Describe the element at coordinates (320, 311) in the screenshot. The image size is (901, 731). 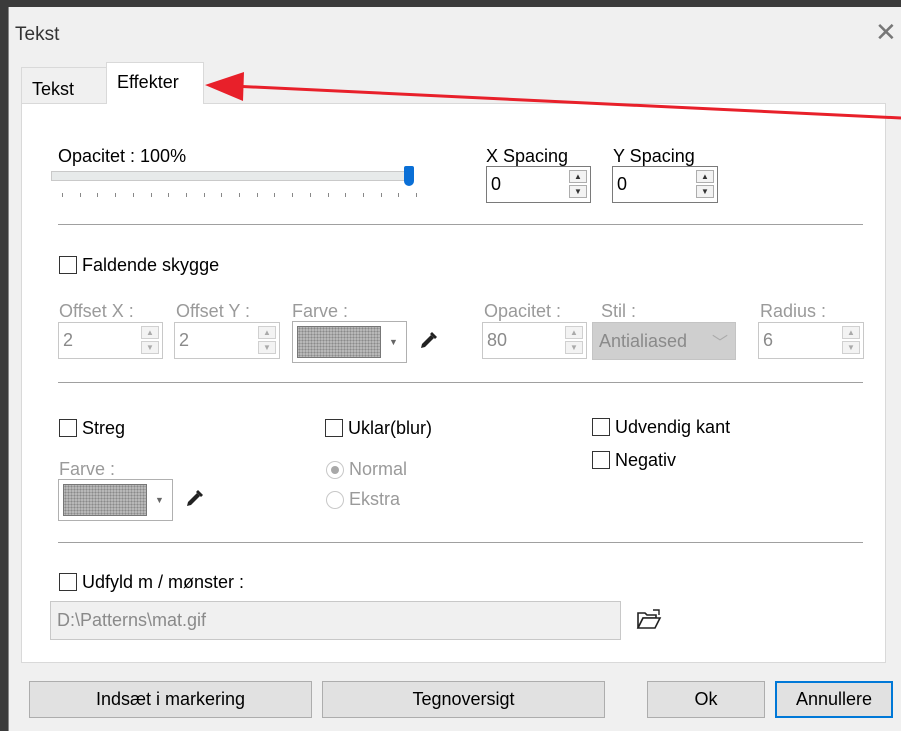
I see `shadow-color-label: Farve :` at that location.